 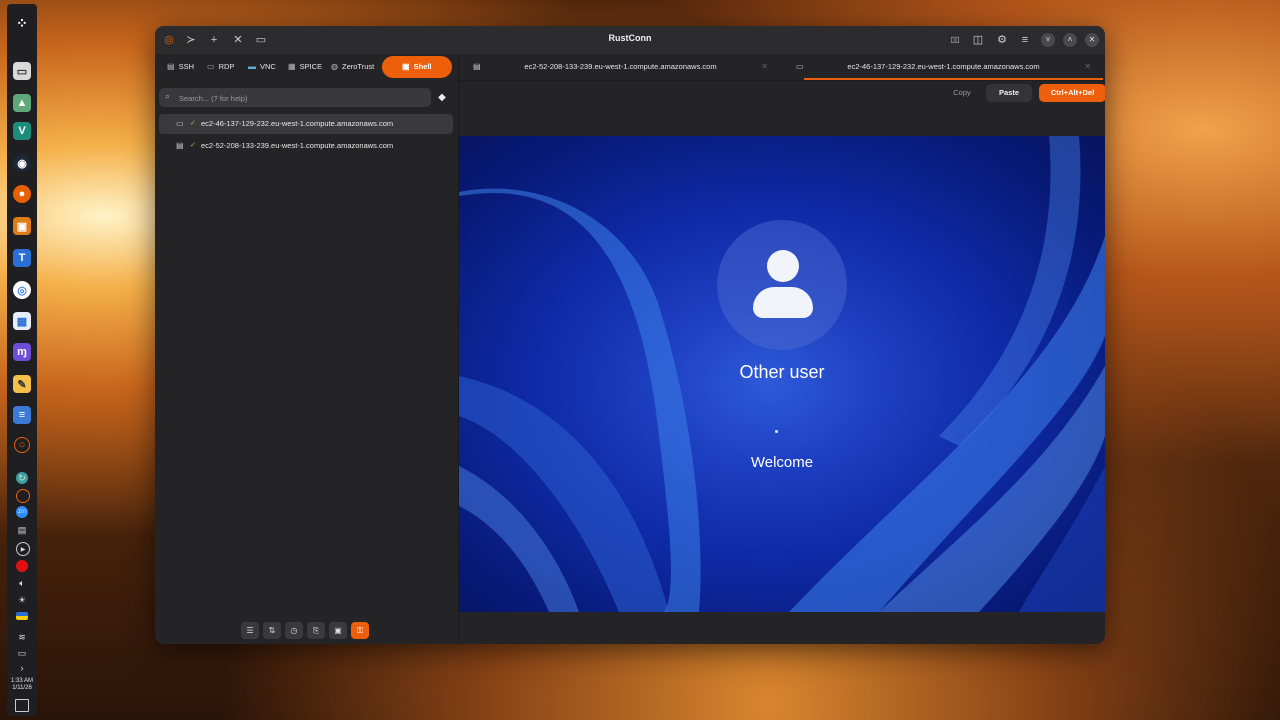 I want to click on history-icon: ◷, so click(x=294, y=630).